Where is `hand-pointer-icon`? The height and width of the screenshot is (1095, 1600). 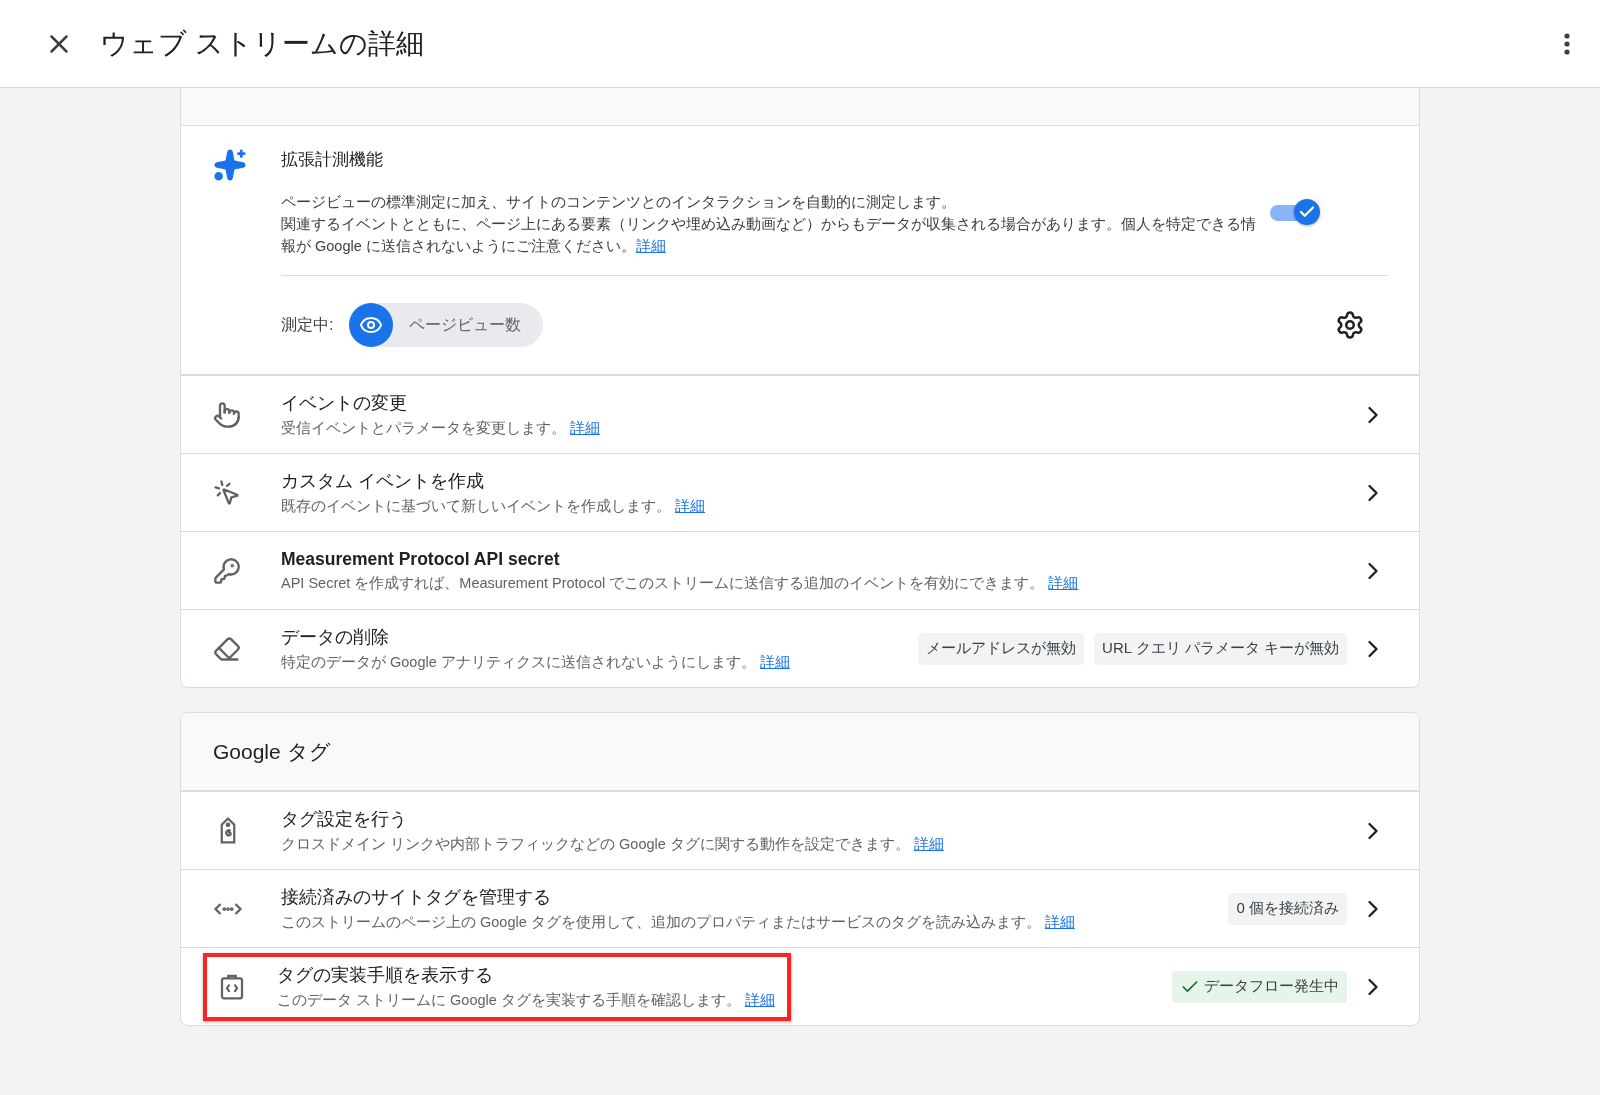 hand-pointer-icon is located at coordinates (227, 414).